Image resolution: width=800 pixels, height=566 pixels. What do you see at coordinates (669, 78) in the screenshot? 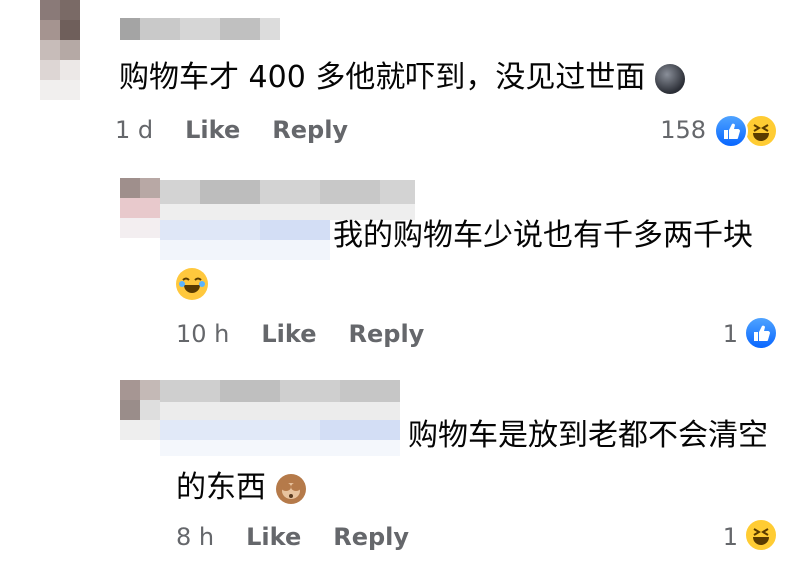
I see `dark-moon-emoji-icon` at bounding box center [669, 78].